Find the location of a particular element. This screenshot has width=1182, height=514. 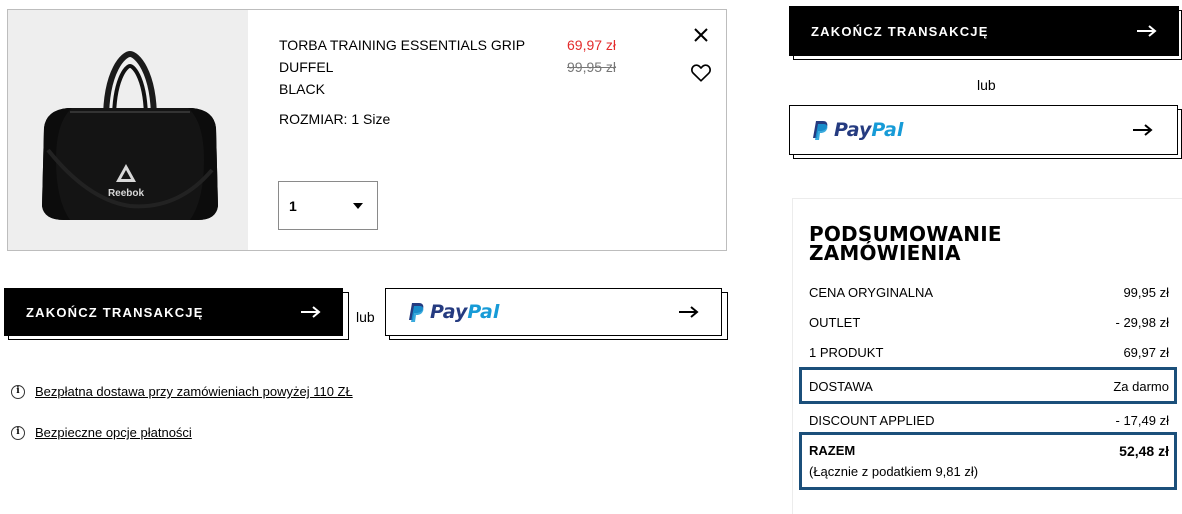

secure-payment-info: i Bezpieczne opcje płatności is located at coordinates (101, 432).